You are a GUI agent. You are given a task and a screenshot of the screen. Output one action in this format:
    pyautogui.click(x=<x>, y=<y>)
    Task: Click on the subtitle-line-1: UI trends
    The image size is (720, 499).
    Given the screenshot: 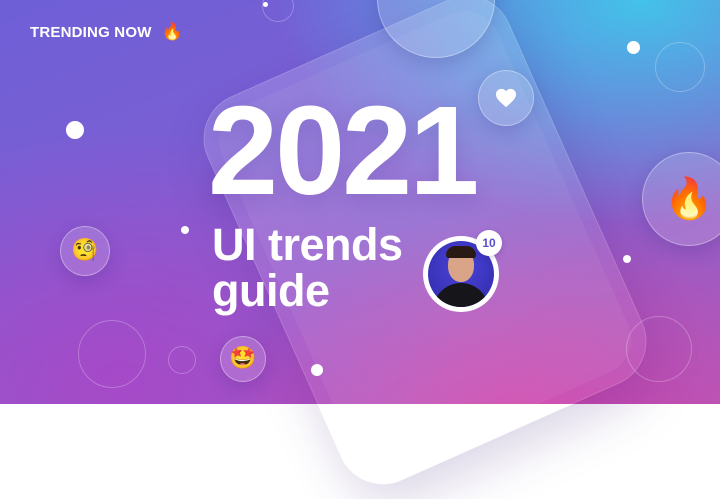 What is the action you would take?
    pyautogui.click(x=307, y=244)
    